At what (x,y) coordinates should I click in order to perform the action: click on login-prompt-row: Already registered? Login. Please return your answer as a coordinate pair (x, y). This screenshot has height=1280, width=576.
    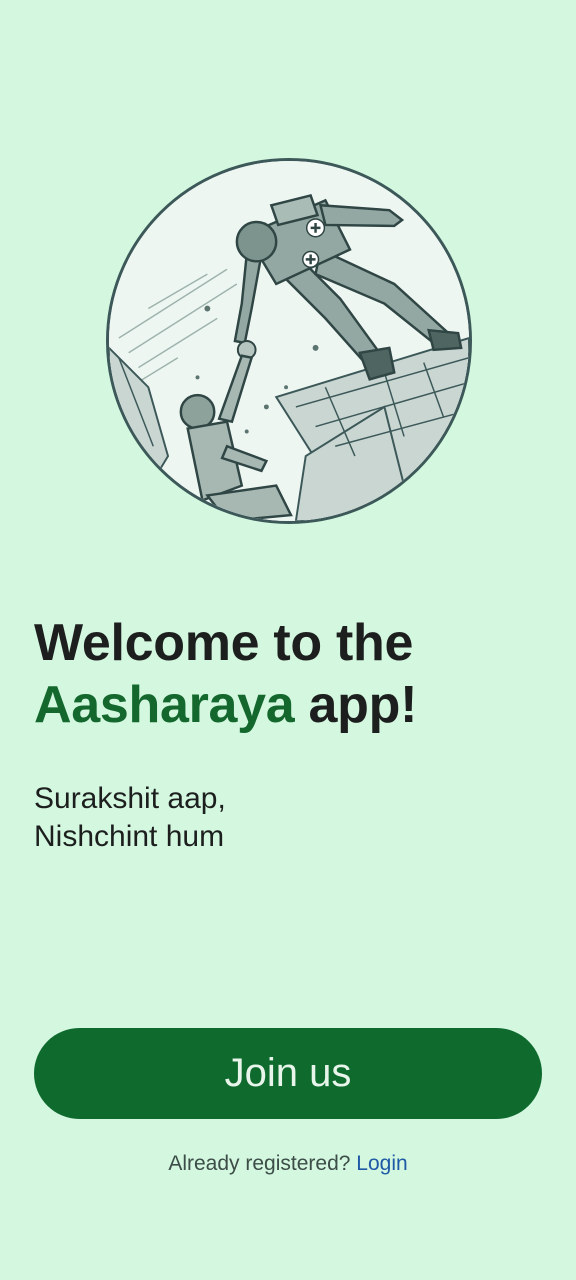
    Looking at the image, I should click on (288, 1164).